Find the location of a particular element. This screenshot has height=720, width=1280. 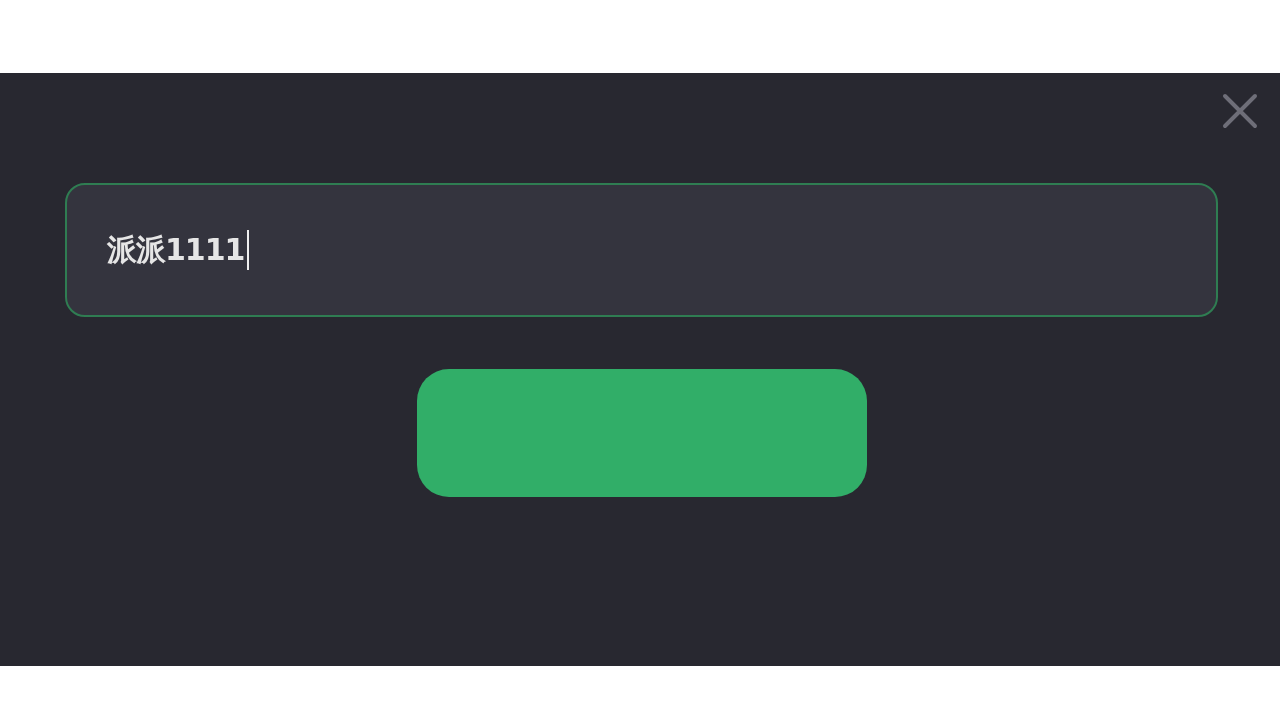

close-icon is located at coordinates (1240, 111).